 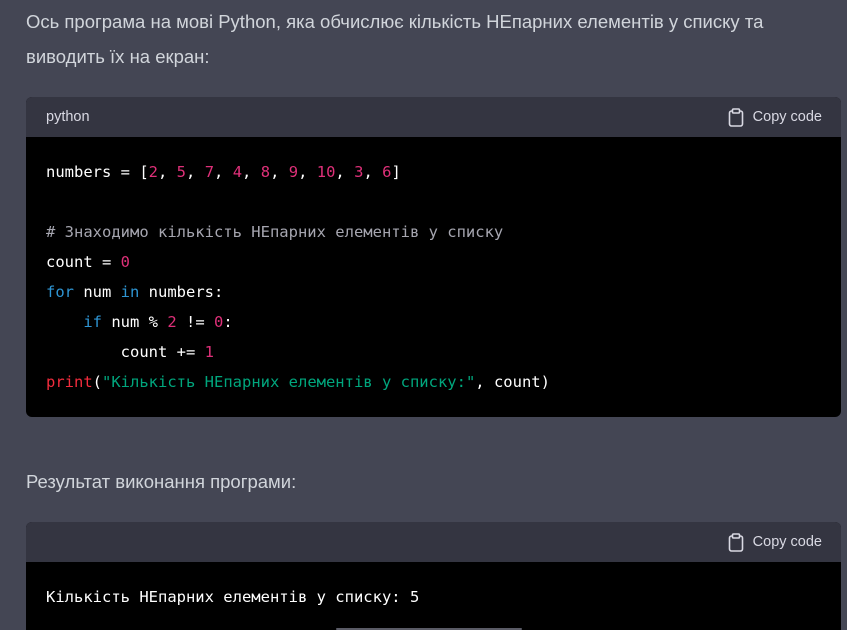 What do you see at coordinates (97, 292) in the screenshot?
I see `code-token: num` at bounding box center [97, 292].